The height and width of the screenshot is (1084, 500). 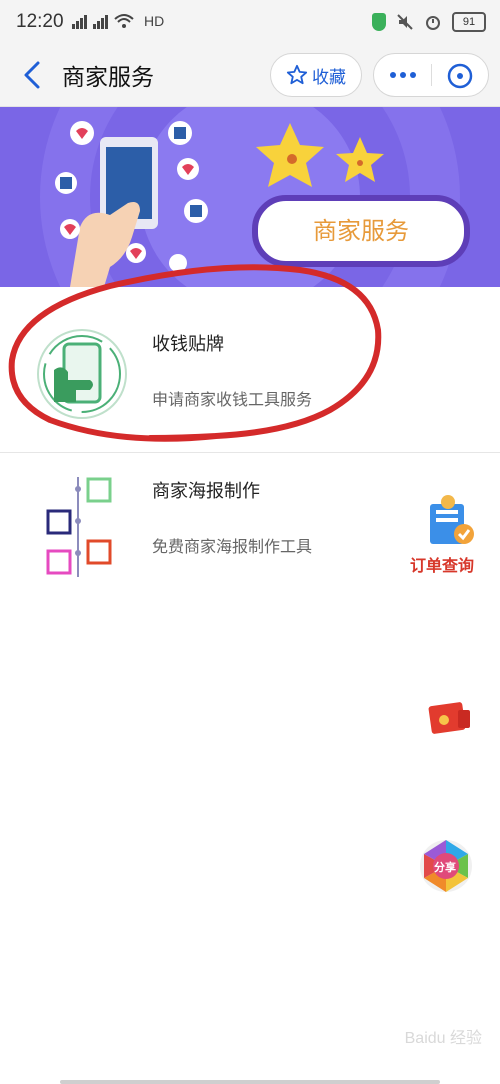 What do you see at coordinates (154, 21) in the screenshot?
I see `network-type: HD` at bounding box center [154, 21].